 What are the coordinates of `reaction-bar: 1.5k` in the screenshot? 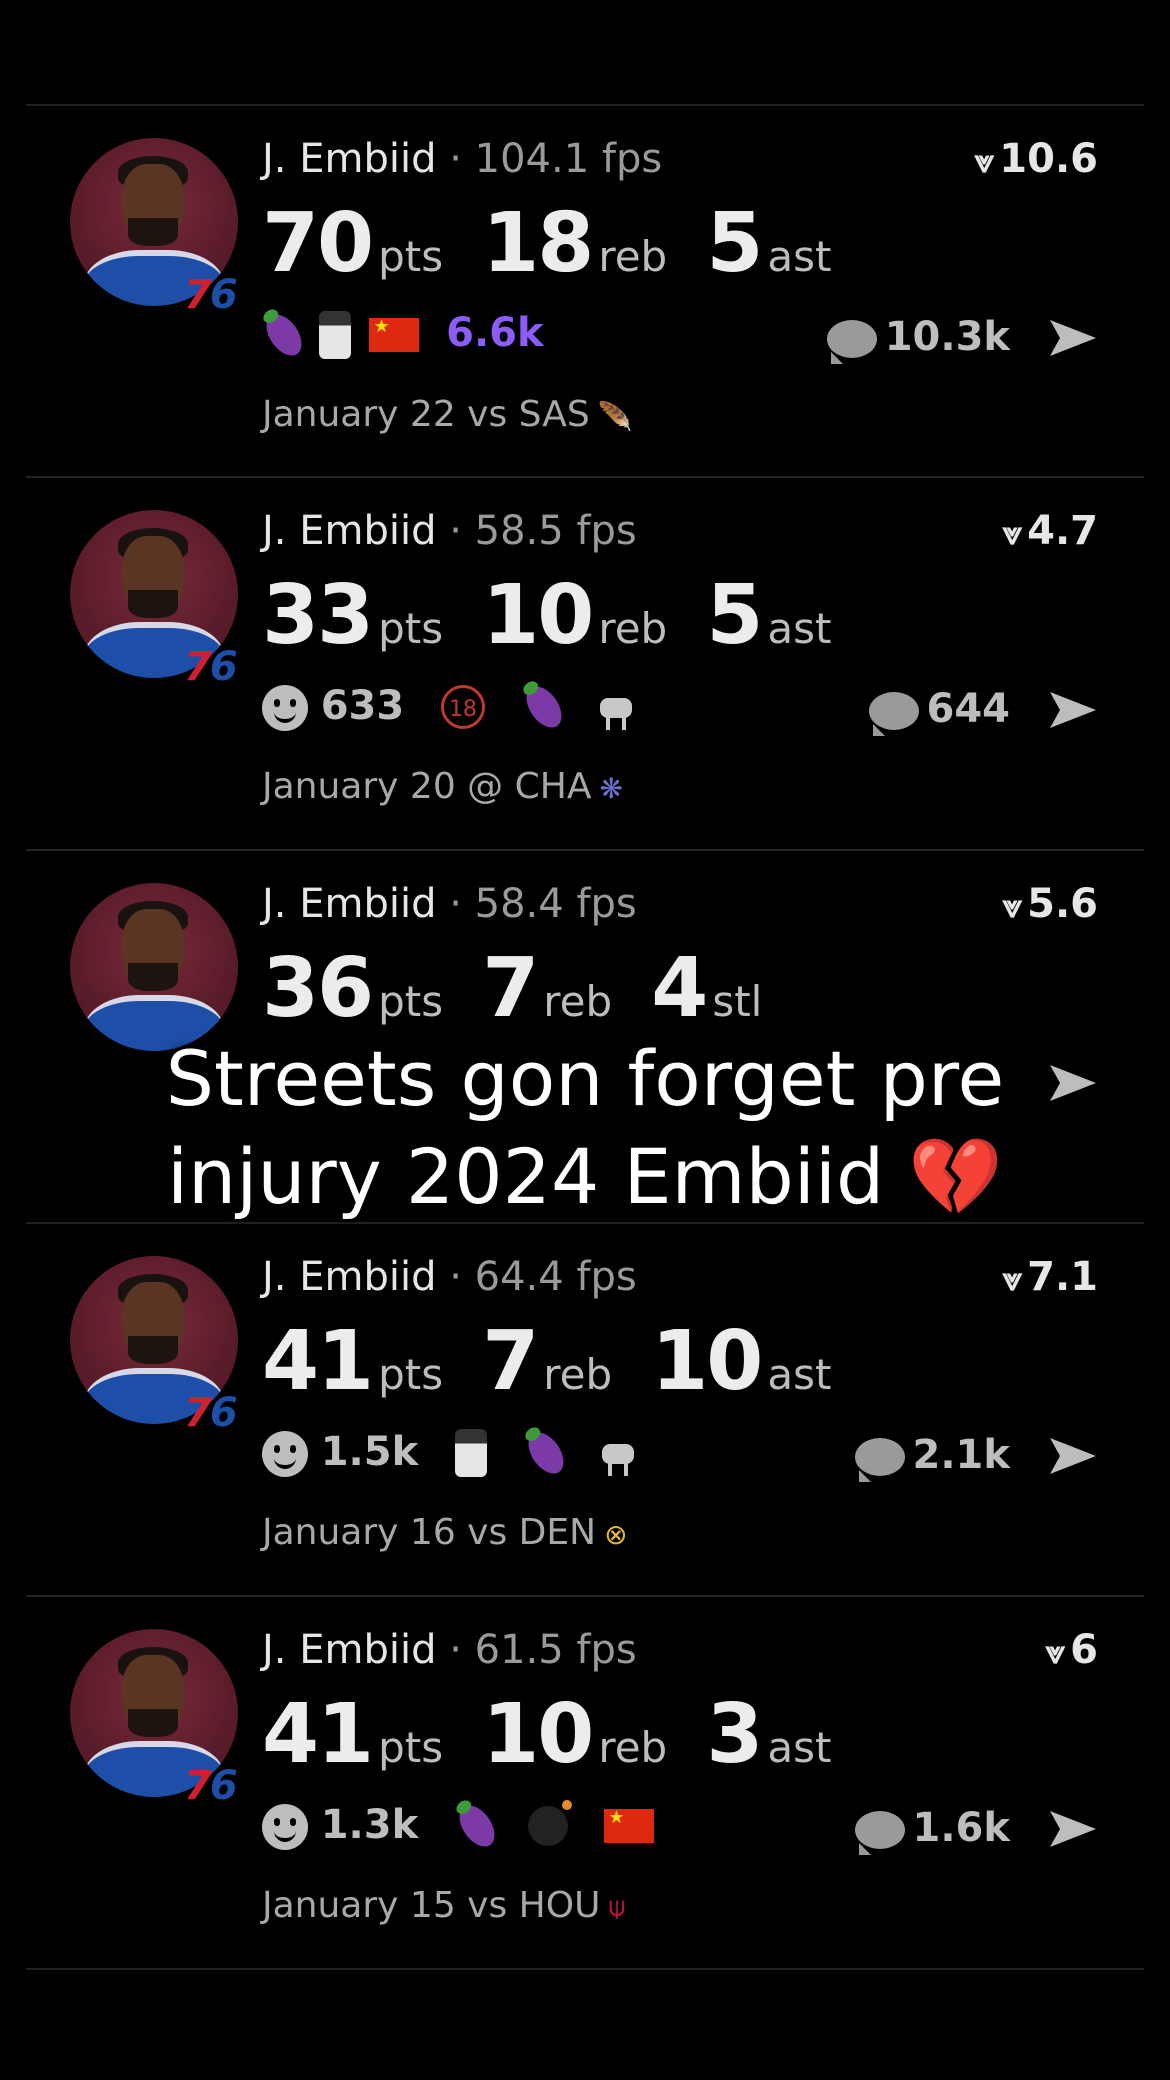 It's located at (463, 1453).